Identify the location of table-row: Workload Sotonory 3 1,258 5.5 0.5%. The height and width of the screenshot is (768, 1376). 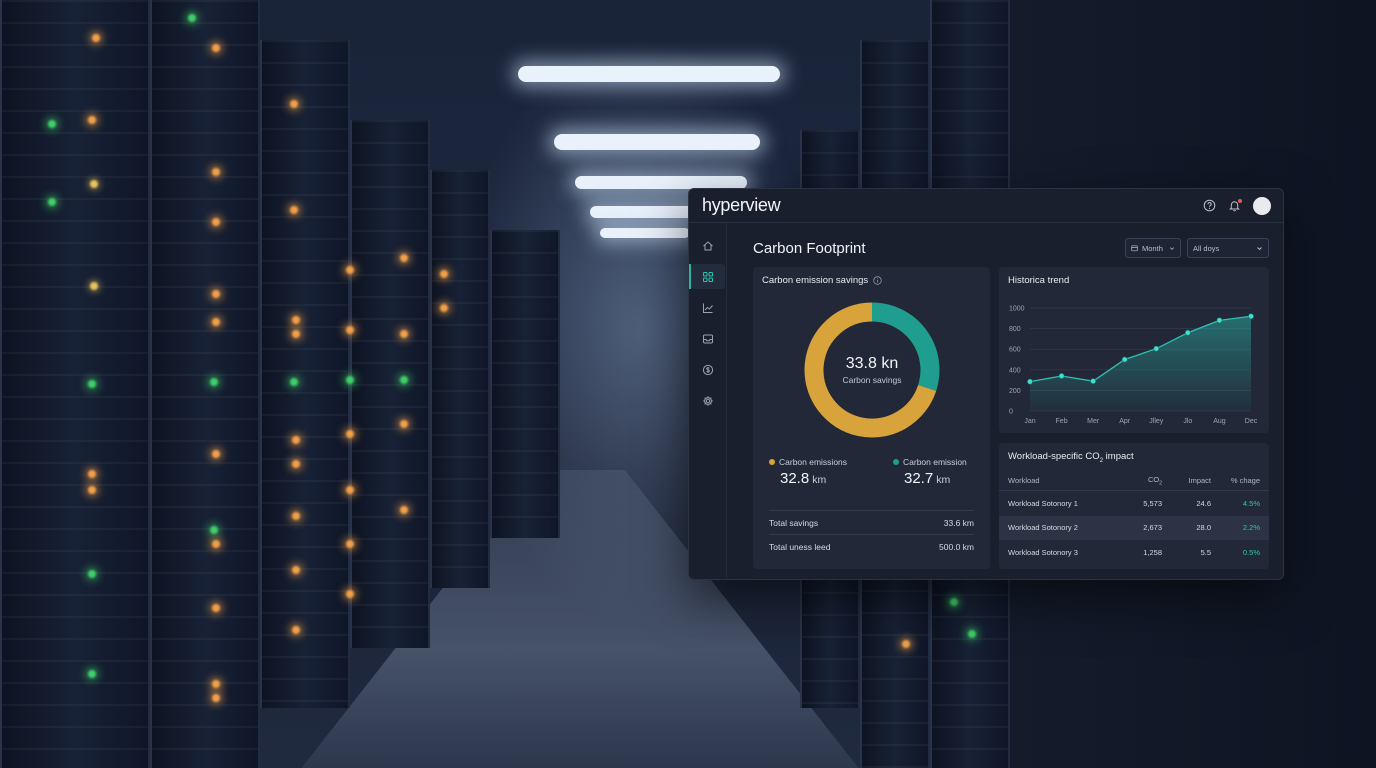
(1134, 552).